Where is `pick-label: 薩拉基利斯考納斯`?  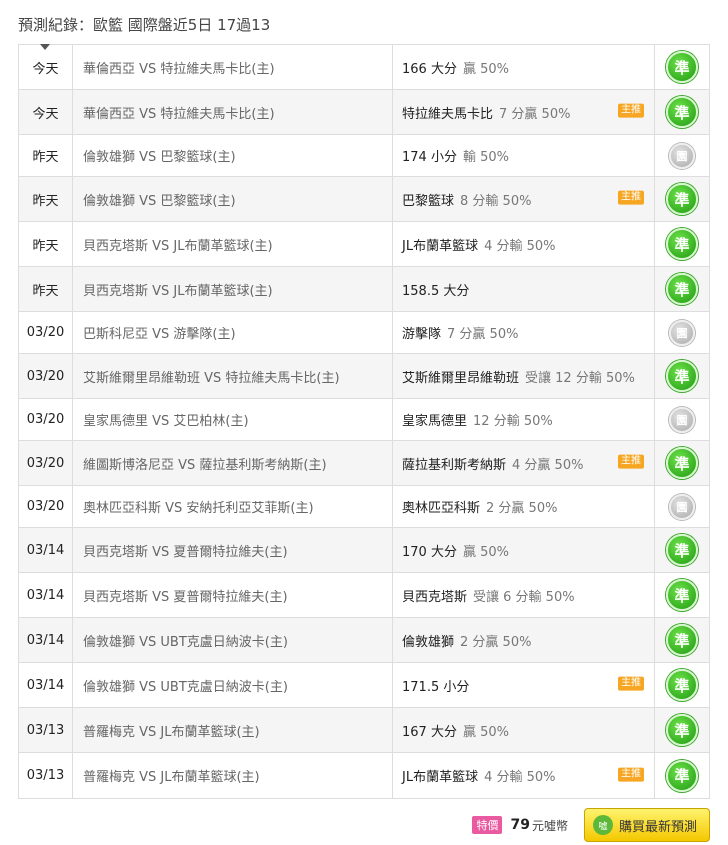
pick-label: 薩拉基利斯考納斯 is located at coordinates (454, 465).